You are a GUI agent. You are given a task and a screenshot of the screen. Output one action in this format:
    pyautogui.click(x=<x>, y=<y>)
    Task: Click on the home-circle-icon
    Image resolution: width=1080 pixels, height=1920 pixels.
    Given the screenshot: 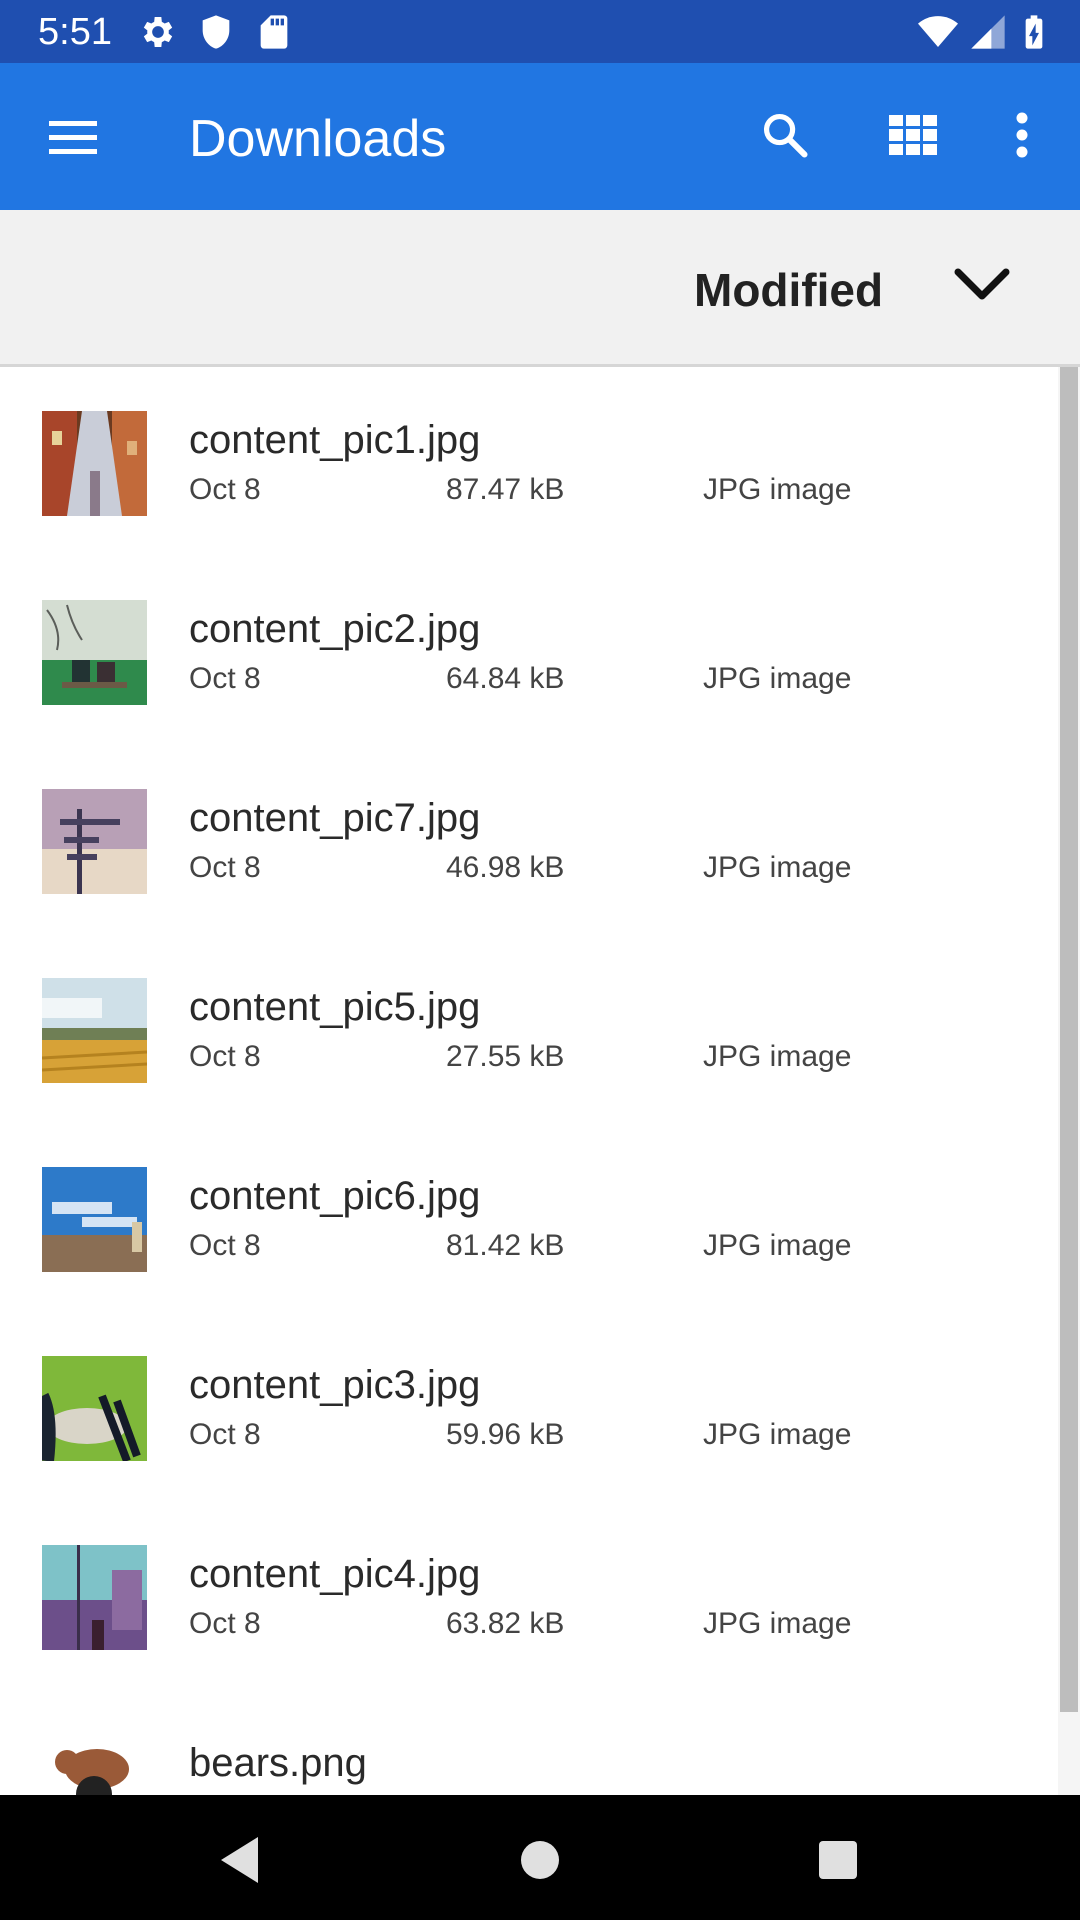 What is the action you would take?
    pyautogui.click(x=540, y=1860)
    